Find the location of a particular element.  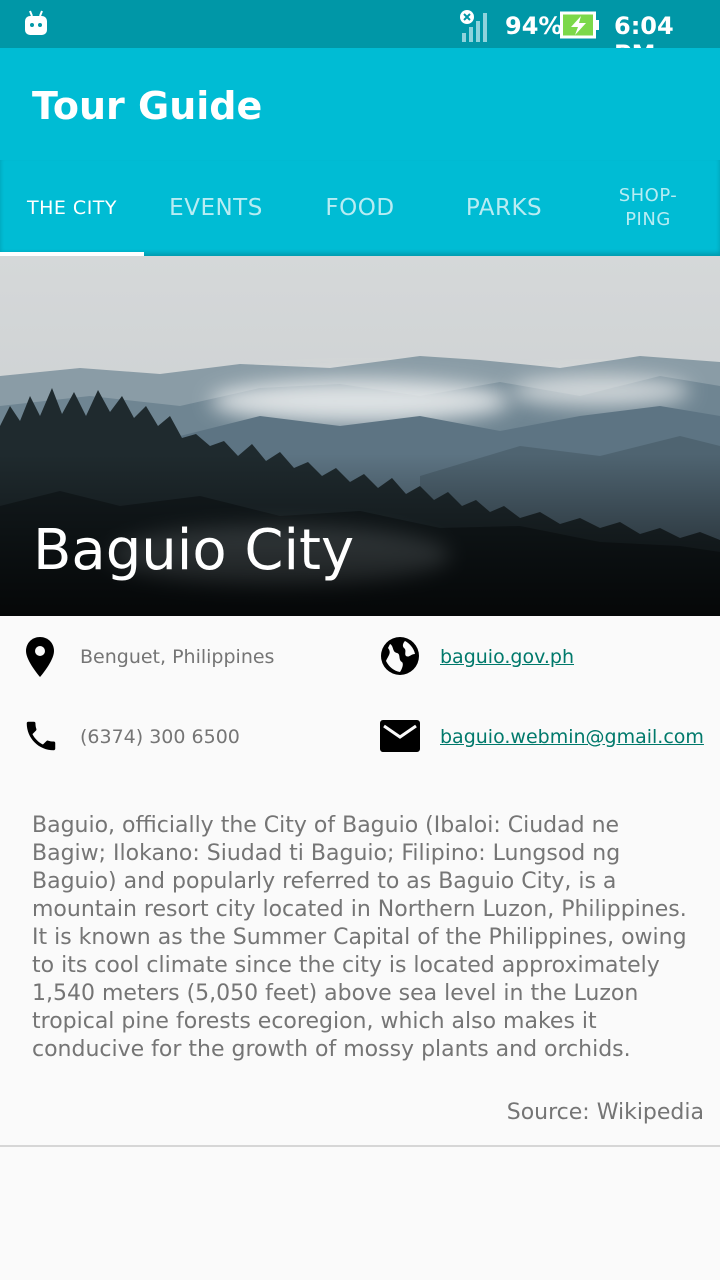

city-name: Baguio City is located at coordinates (194, 550).